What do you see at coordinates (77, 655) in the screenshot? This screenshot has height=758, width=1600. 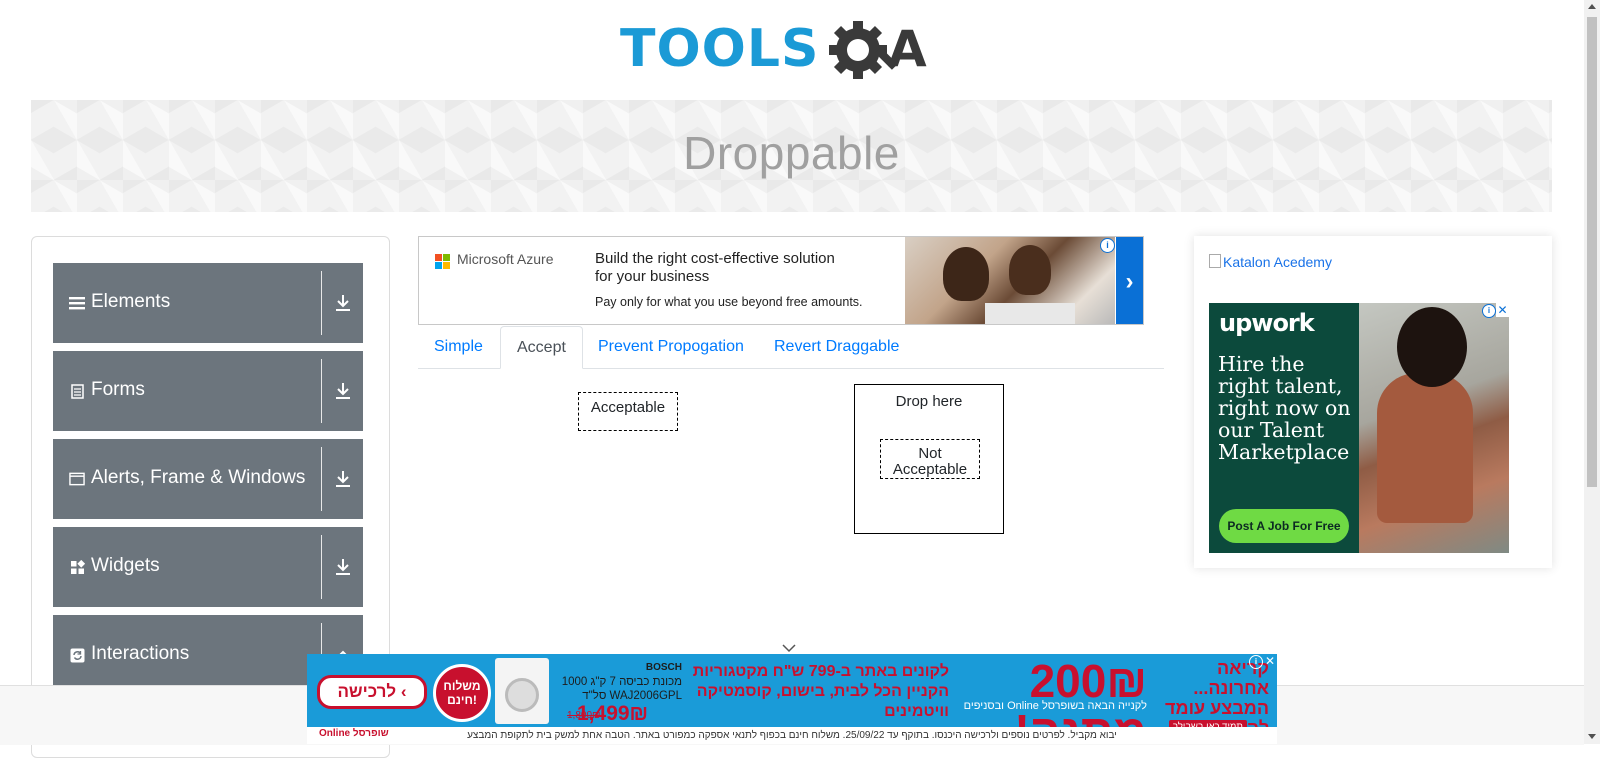 I see `refresh-icon` at bounding box center [77, 655].